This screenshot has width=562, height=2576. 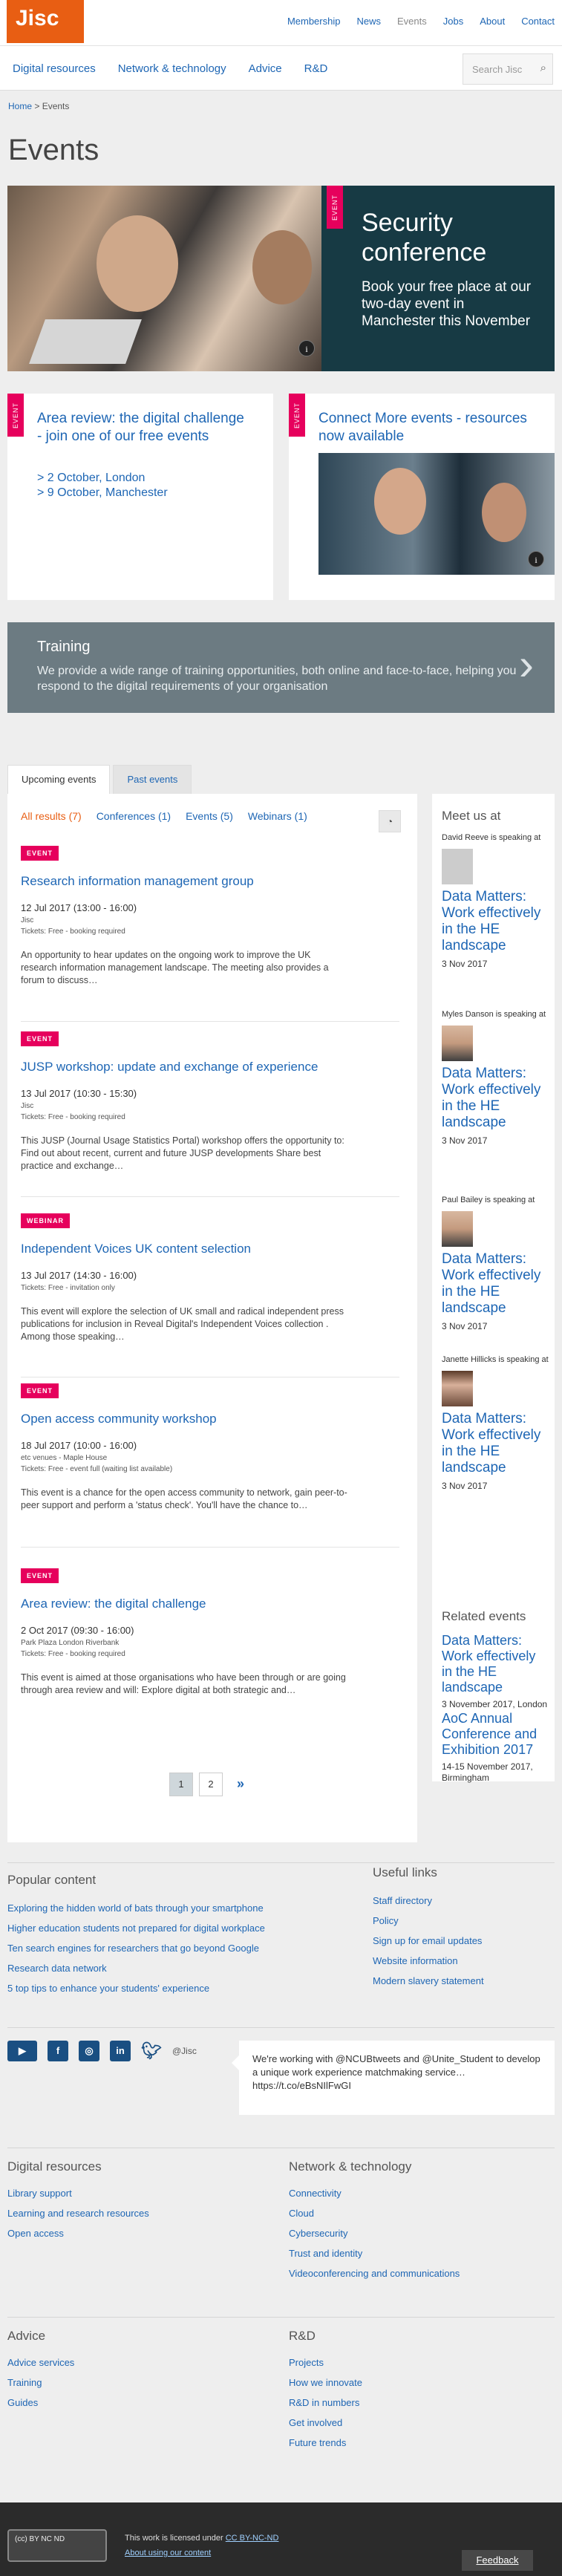 What do you see at coordinates (508, 69) in the screenshot?
I see `search-input: Search Jisc ⌕` at bounding box center [508, 69].